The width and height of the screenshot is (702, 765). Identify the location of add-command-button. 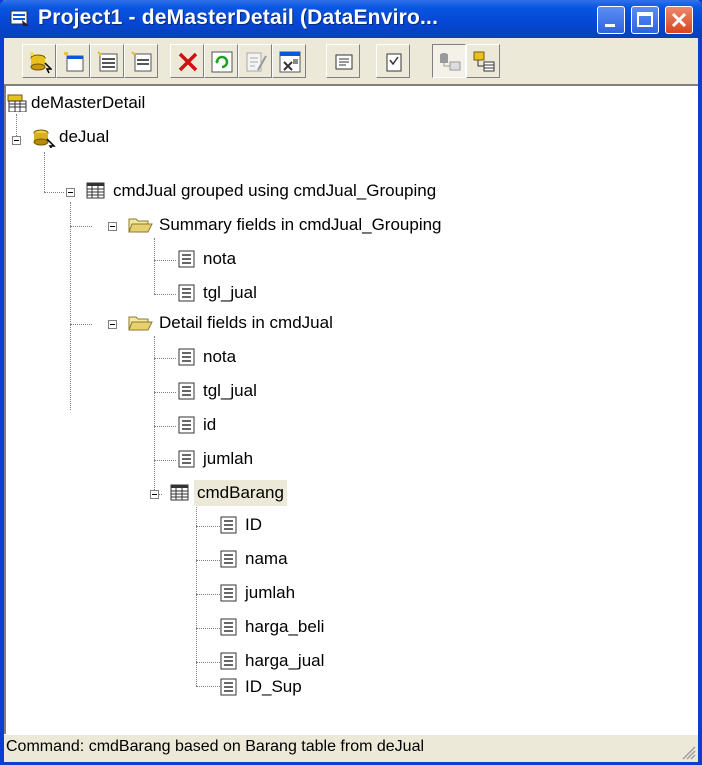
(73, 61).